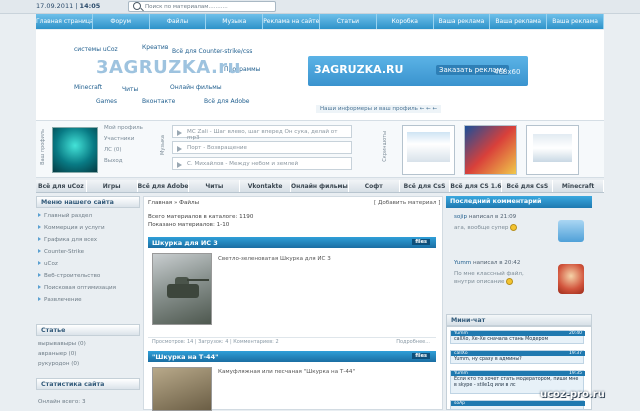  I want to click on chat-message: callXo 19:37 Yumm, ну сразу в админы?, so click(517, 357).